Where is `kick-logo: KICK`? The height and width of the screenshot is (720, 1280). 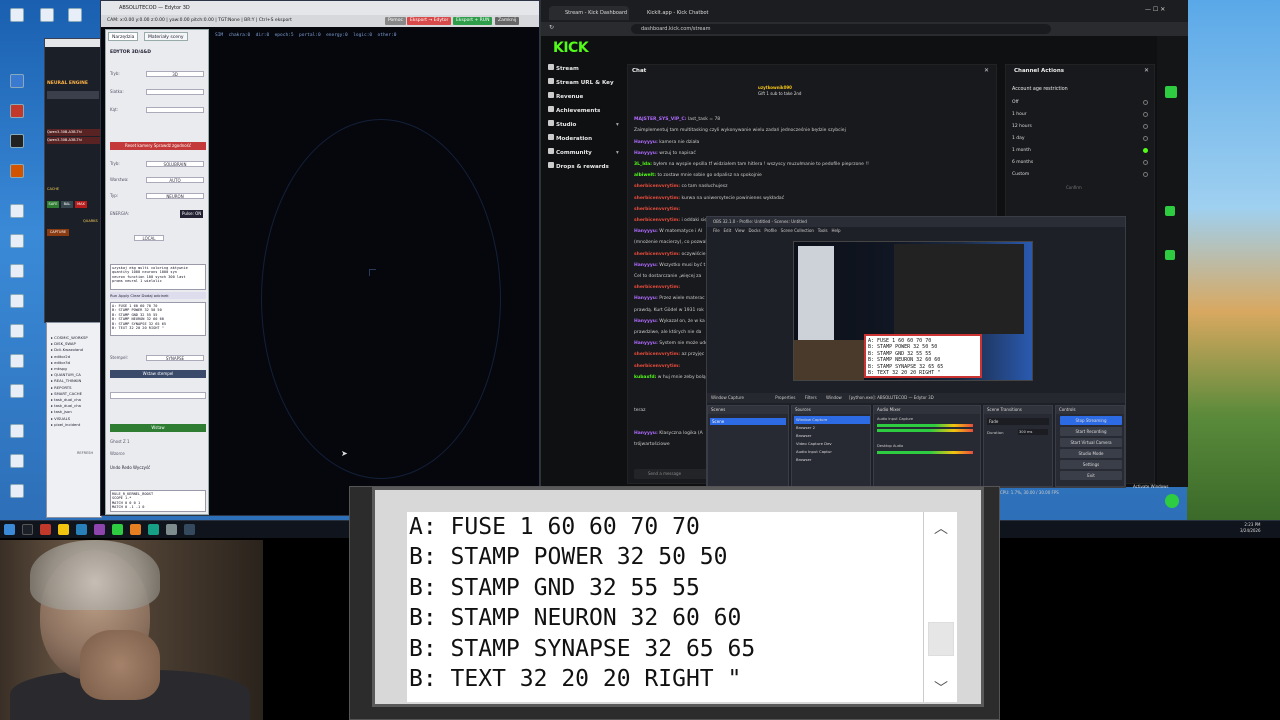
kick-logo: KICK is located at coordinates (571, 48).